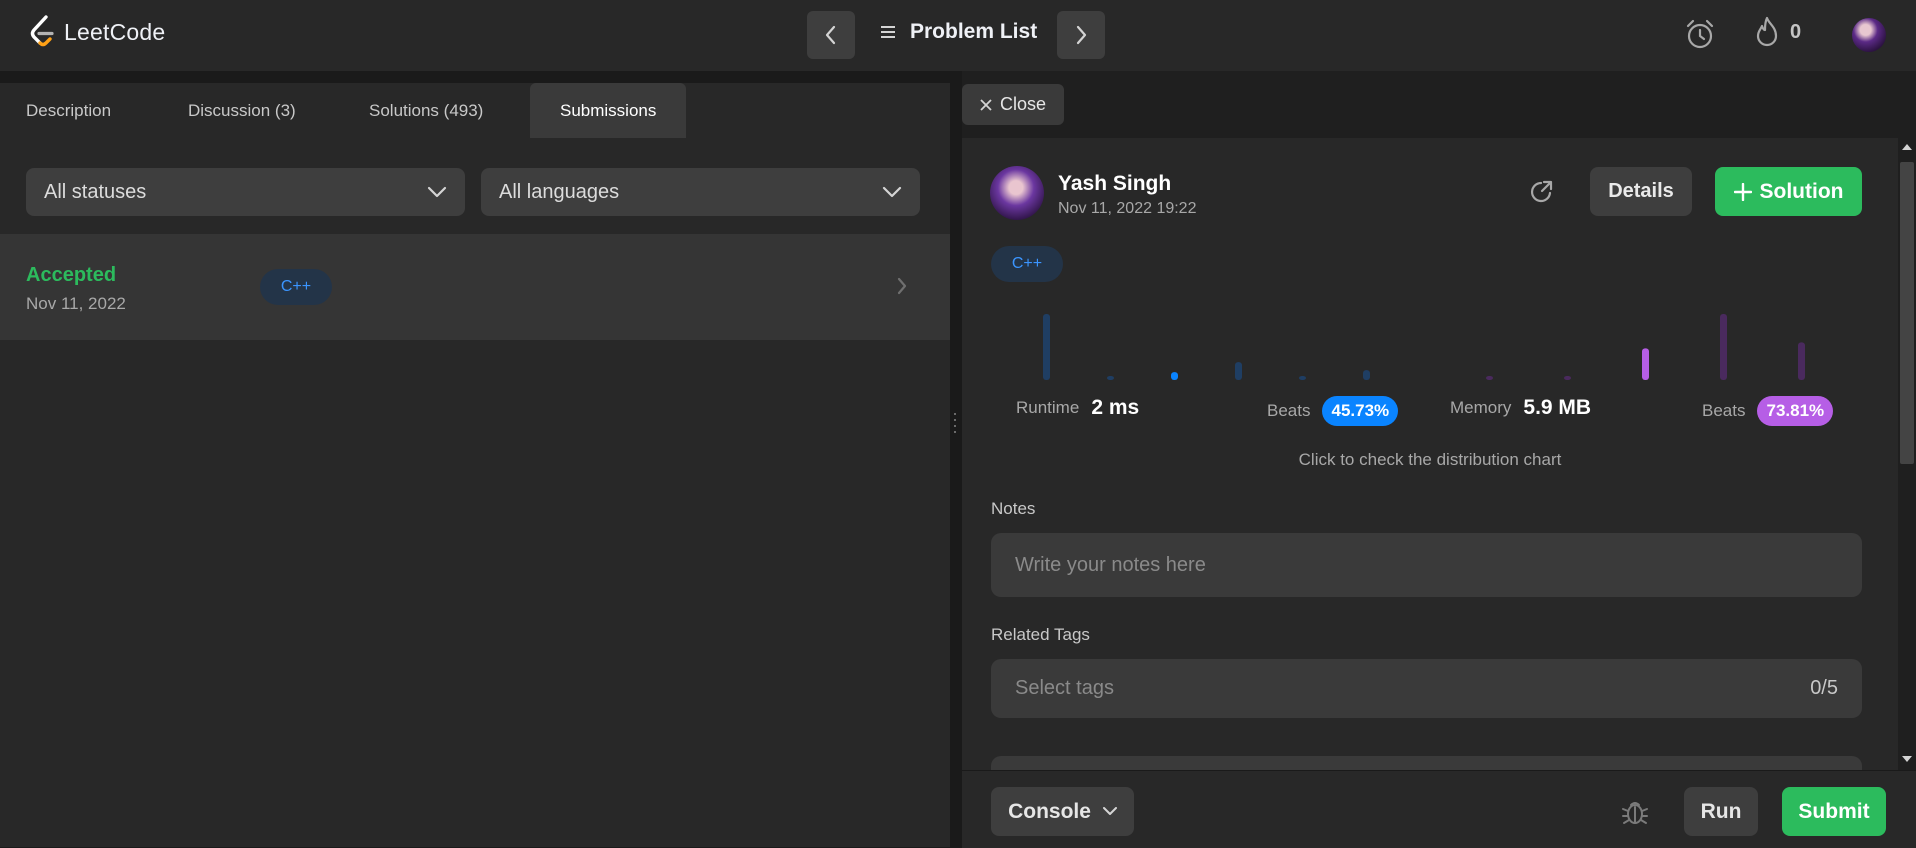 The height and width of the screenshot is (848, 1916). What do you see at coordinates (1801, 191) in the screenshot?
I see `solution-label: Solution` at bounding box center [1801, 191].